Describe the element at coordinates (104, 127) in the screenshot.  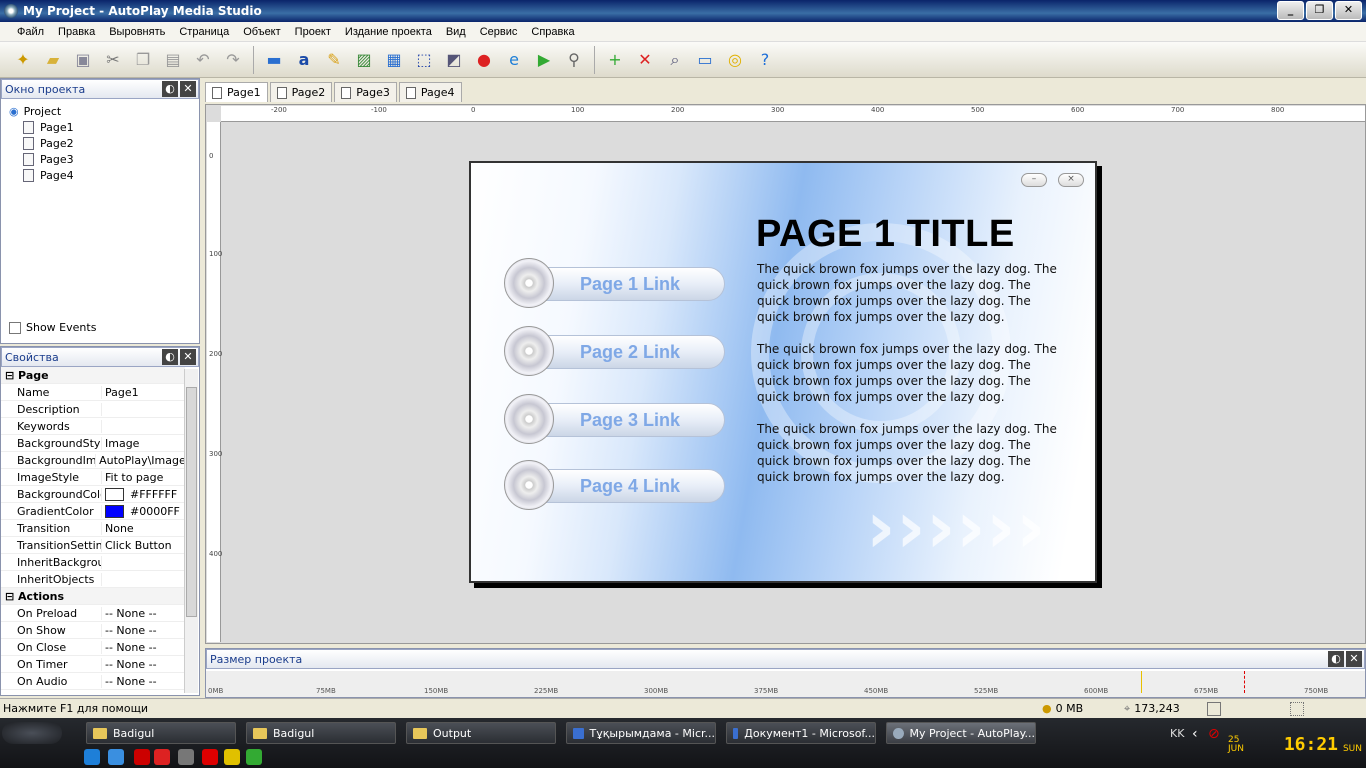
I see `tree-item-page1: Page1` at that location.